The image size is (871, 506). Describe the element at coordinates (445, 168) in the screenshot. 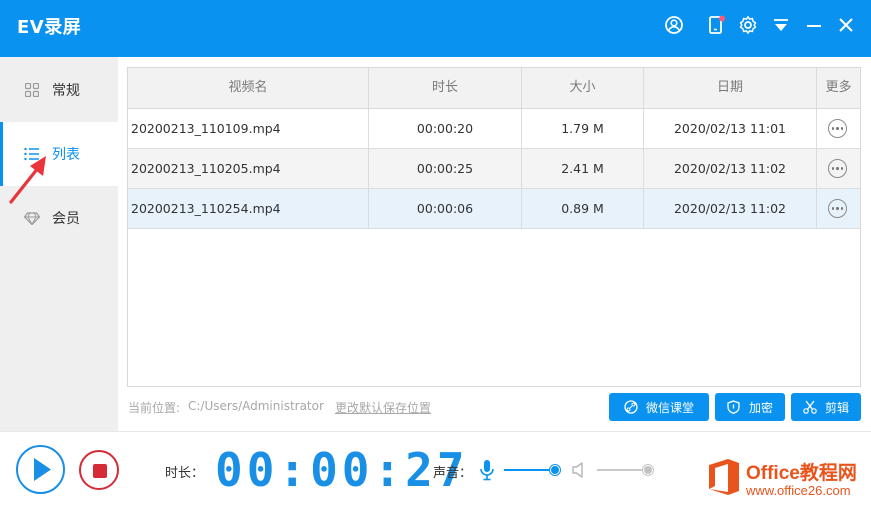

I see `cell-duration: 00:00:25` at that location.